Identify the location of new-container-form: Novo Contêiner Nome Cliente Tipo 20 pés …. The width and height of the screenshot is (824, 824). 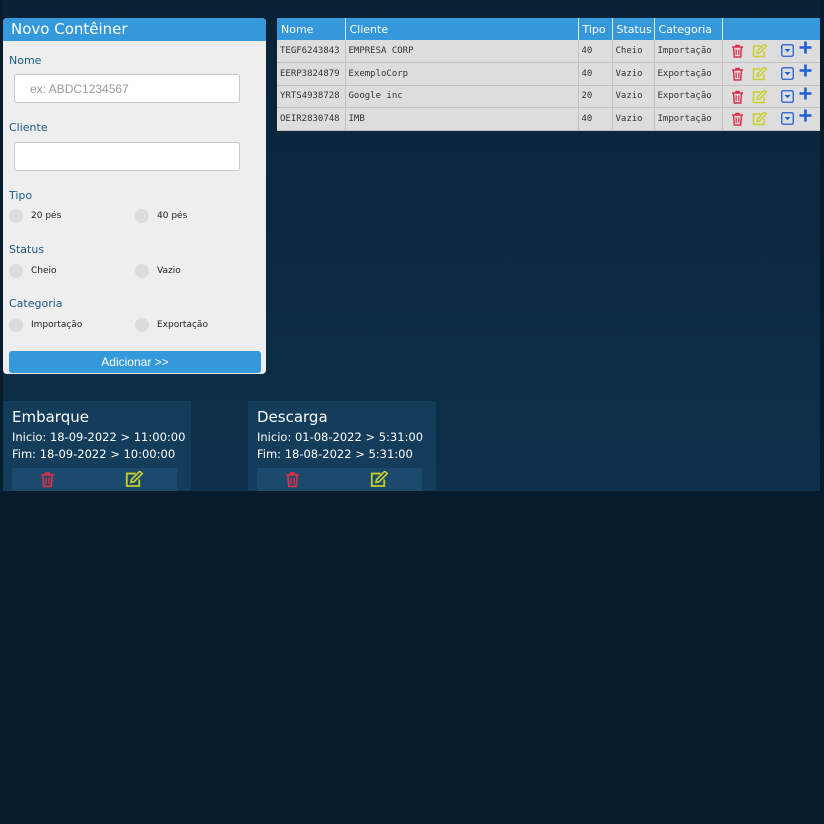
(134, 196).